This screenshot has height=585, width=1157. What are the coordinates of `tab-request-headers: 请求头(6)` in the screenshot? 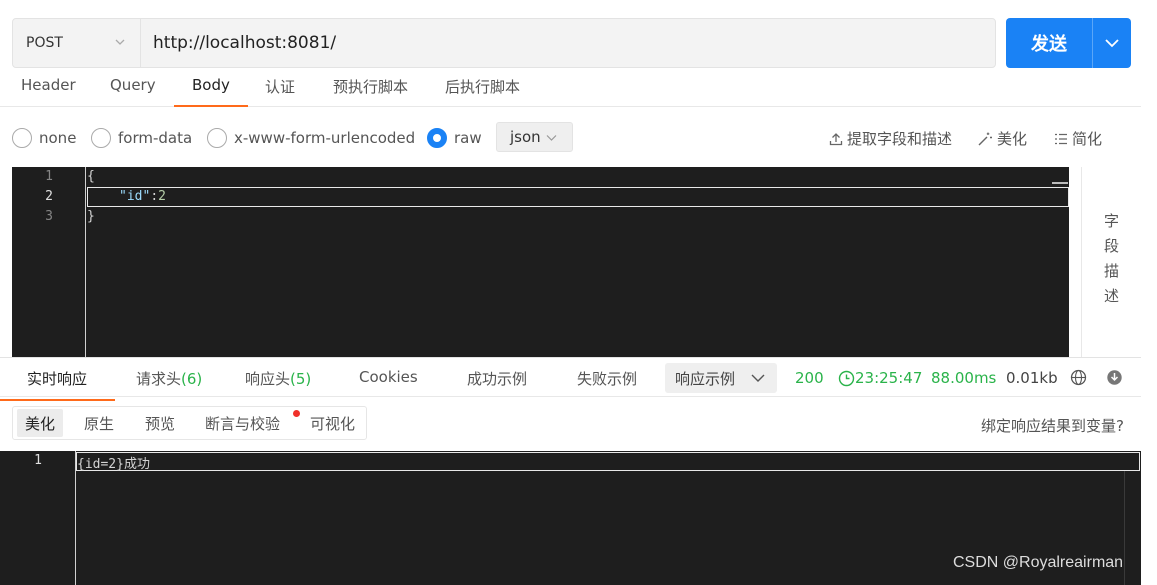 It's located at (169, 378).